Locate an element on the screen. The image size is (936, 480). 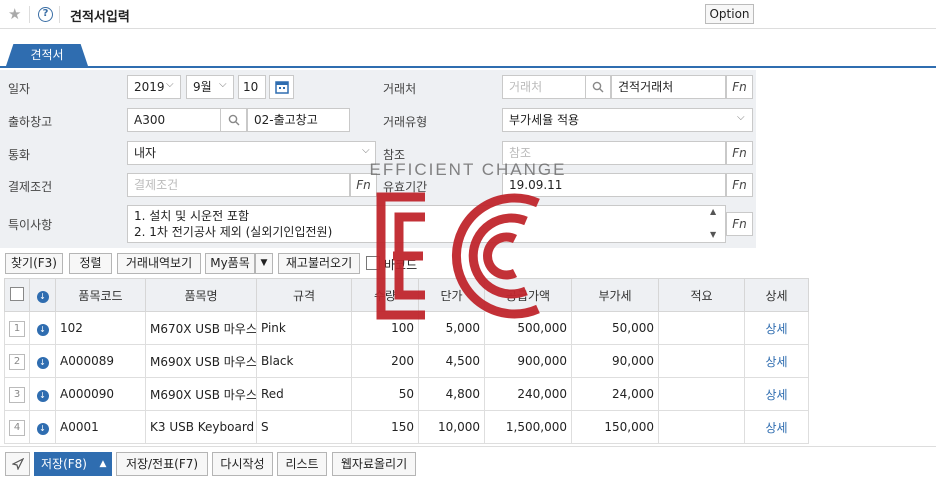
tab-underline is located at coordinates (468, 67).